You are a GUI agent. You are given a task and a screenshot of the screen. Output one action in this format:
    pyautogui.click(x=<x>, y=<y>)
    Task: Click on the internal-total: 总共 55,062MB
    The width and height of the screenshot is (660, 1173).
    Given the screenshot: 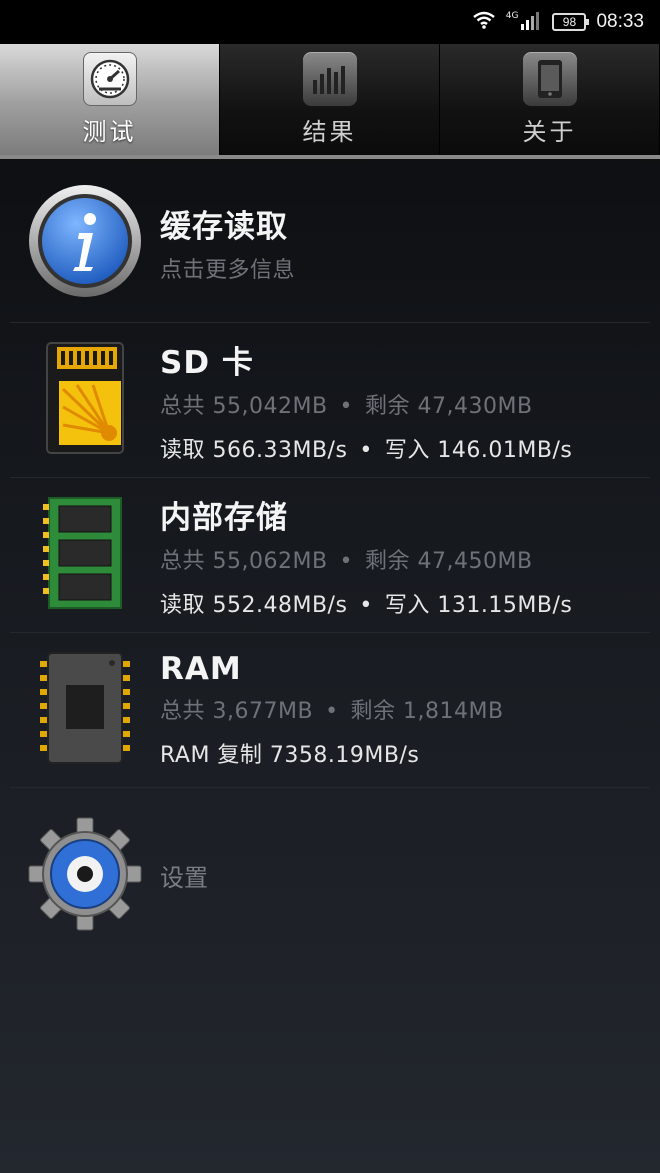 What is the action you would take?
    pyautogui.click(x=244, y=561)
    